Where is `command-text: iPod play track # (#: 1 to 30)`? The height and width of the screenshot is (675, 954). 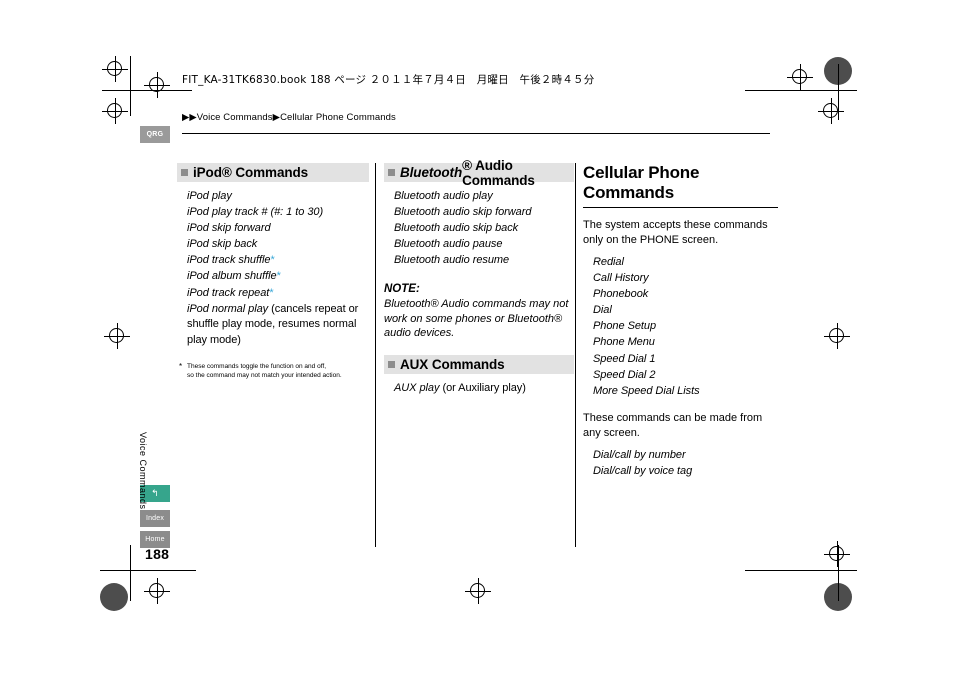
command-text: iPod play track # (#: 1 to 30) is located at coordinates (255, 212).